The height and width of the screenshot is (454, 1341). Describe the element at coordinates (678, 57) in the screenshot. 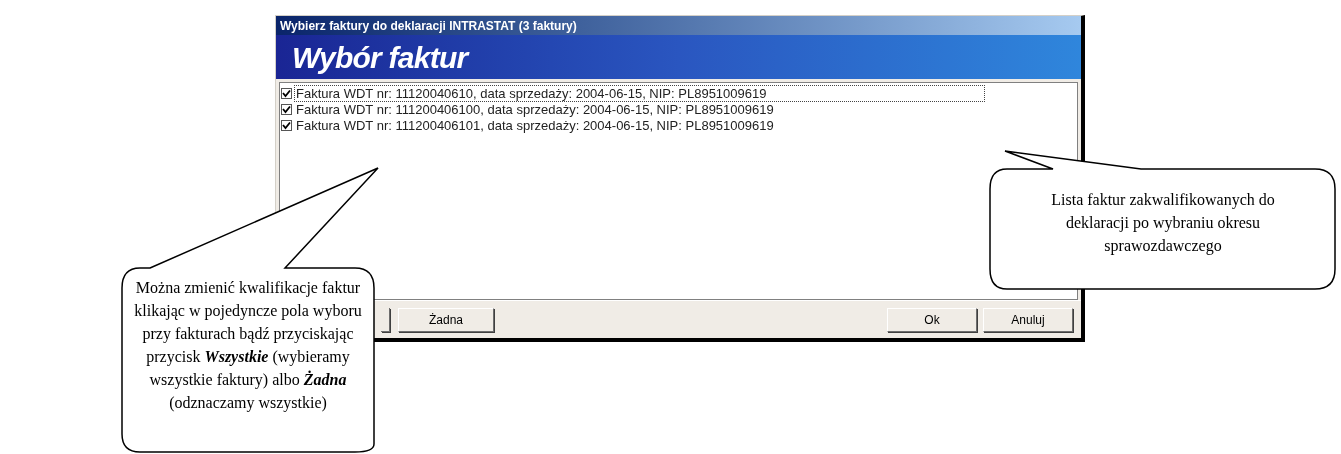

I see `banner: Wybór faktur` at that location.